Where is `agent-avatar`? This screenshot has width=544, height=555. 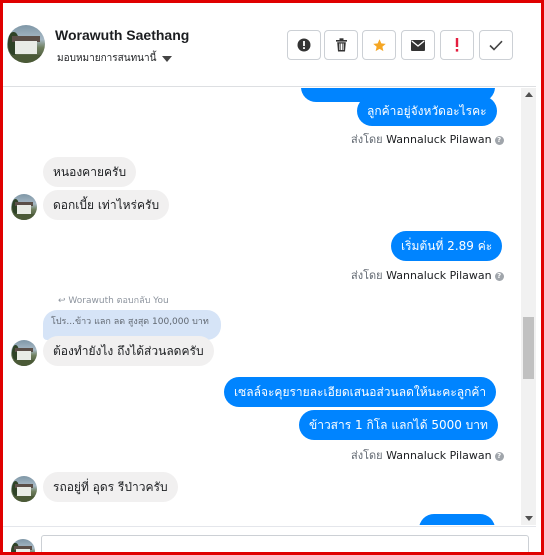 agent-avatar is located at coordinates (23, 547).